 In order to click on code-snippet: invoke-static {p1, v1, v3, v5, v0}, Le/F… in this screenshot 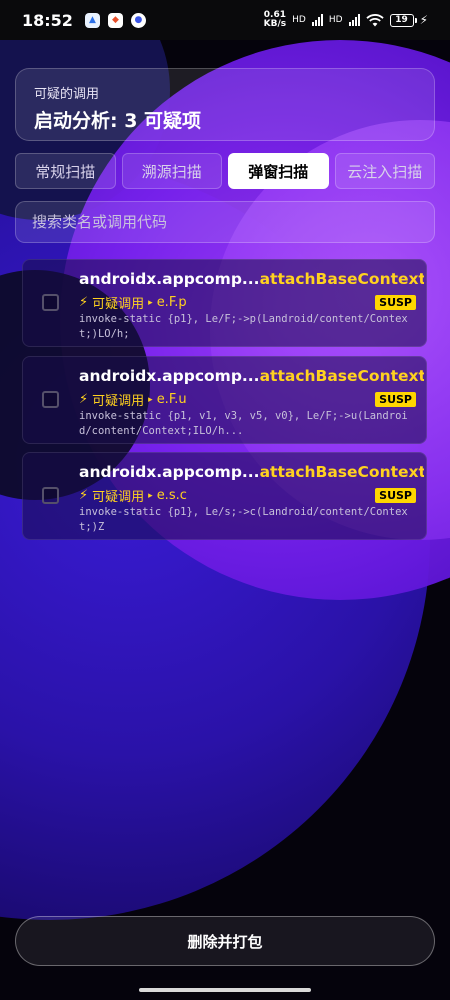, I will do `click(243, 423)`.